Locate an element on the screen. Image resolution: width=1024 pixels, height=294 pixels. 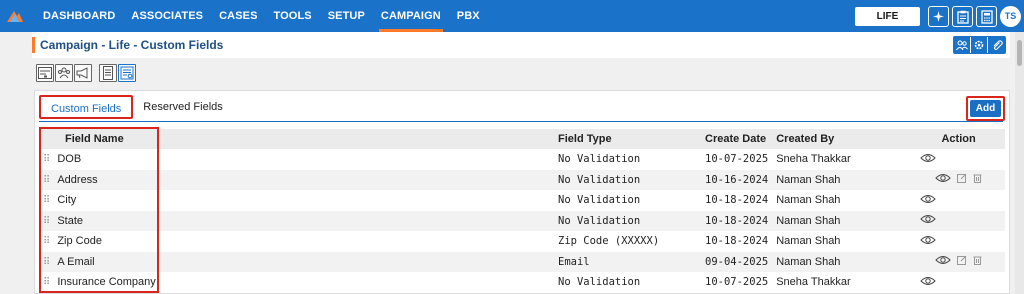
field-tabs: Custom Fields Reserved Fields is located at coordinates (136, 108).